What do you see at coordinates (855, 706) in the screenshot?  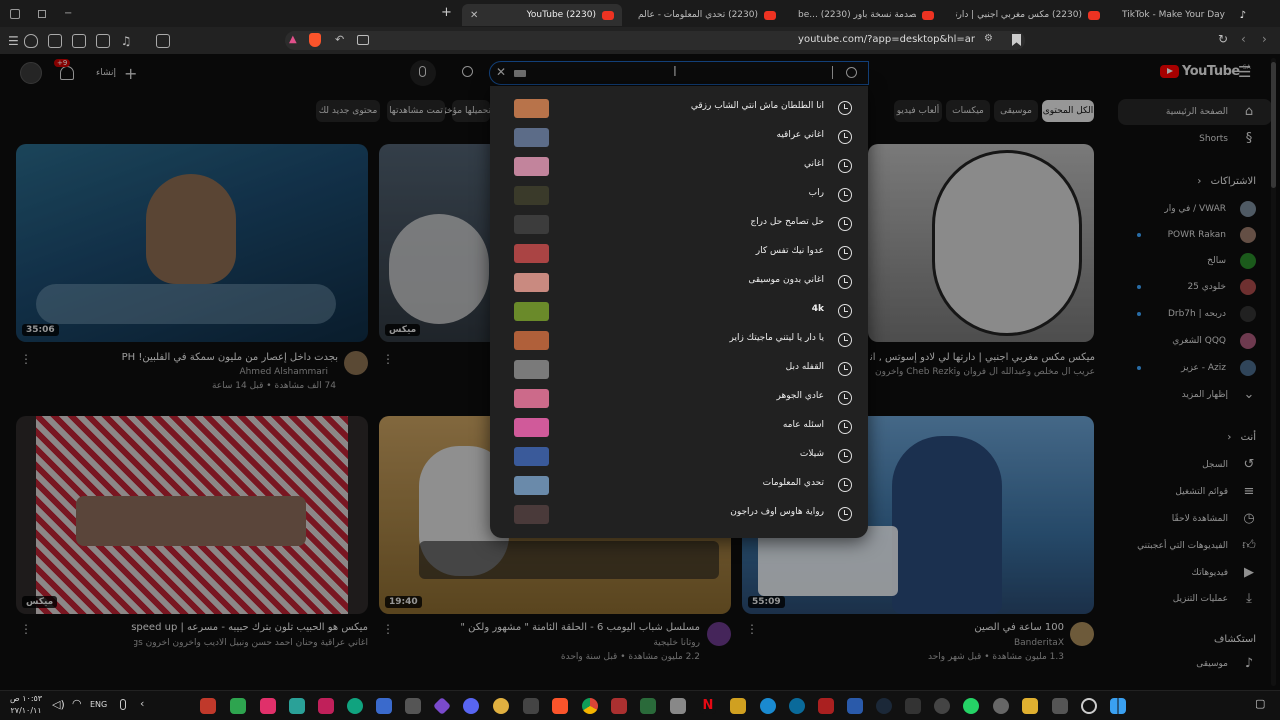 I see `app-icon-store` at bounding box center [855, 706].